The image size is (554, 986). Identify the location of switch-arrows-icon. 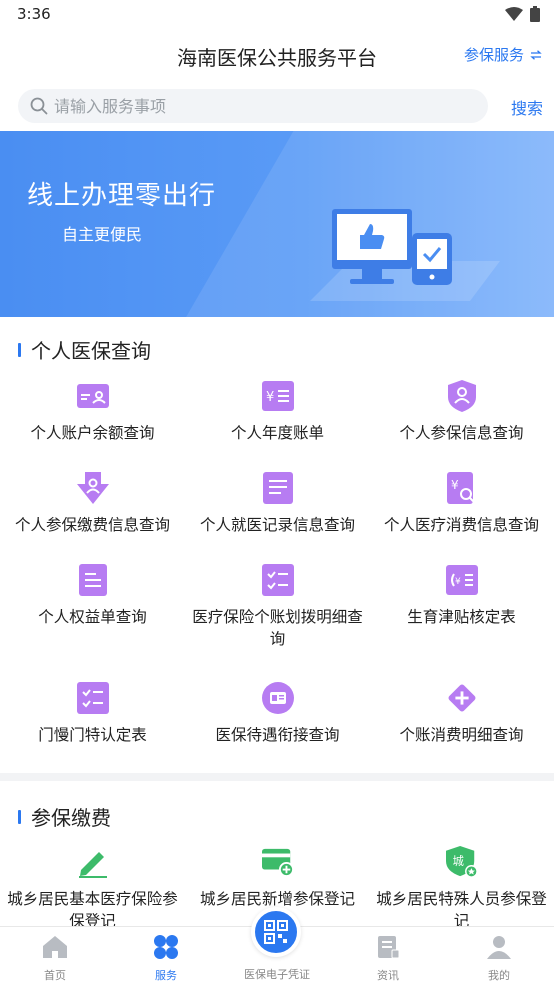
(536, 54).